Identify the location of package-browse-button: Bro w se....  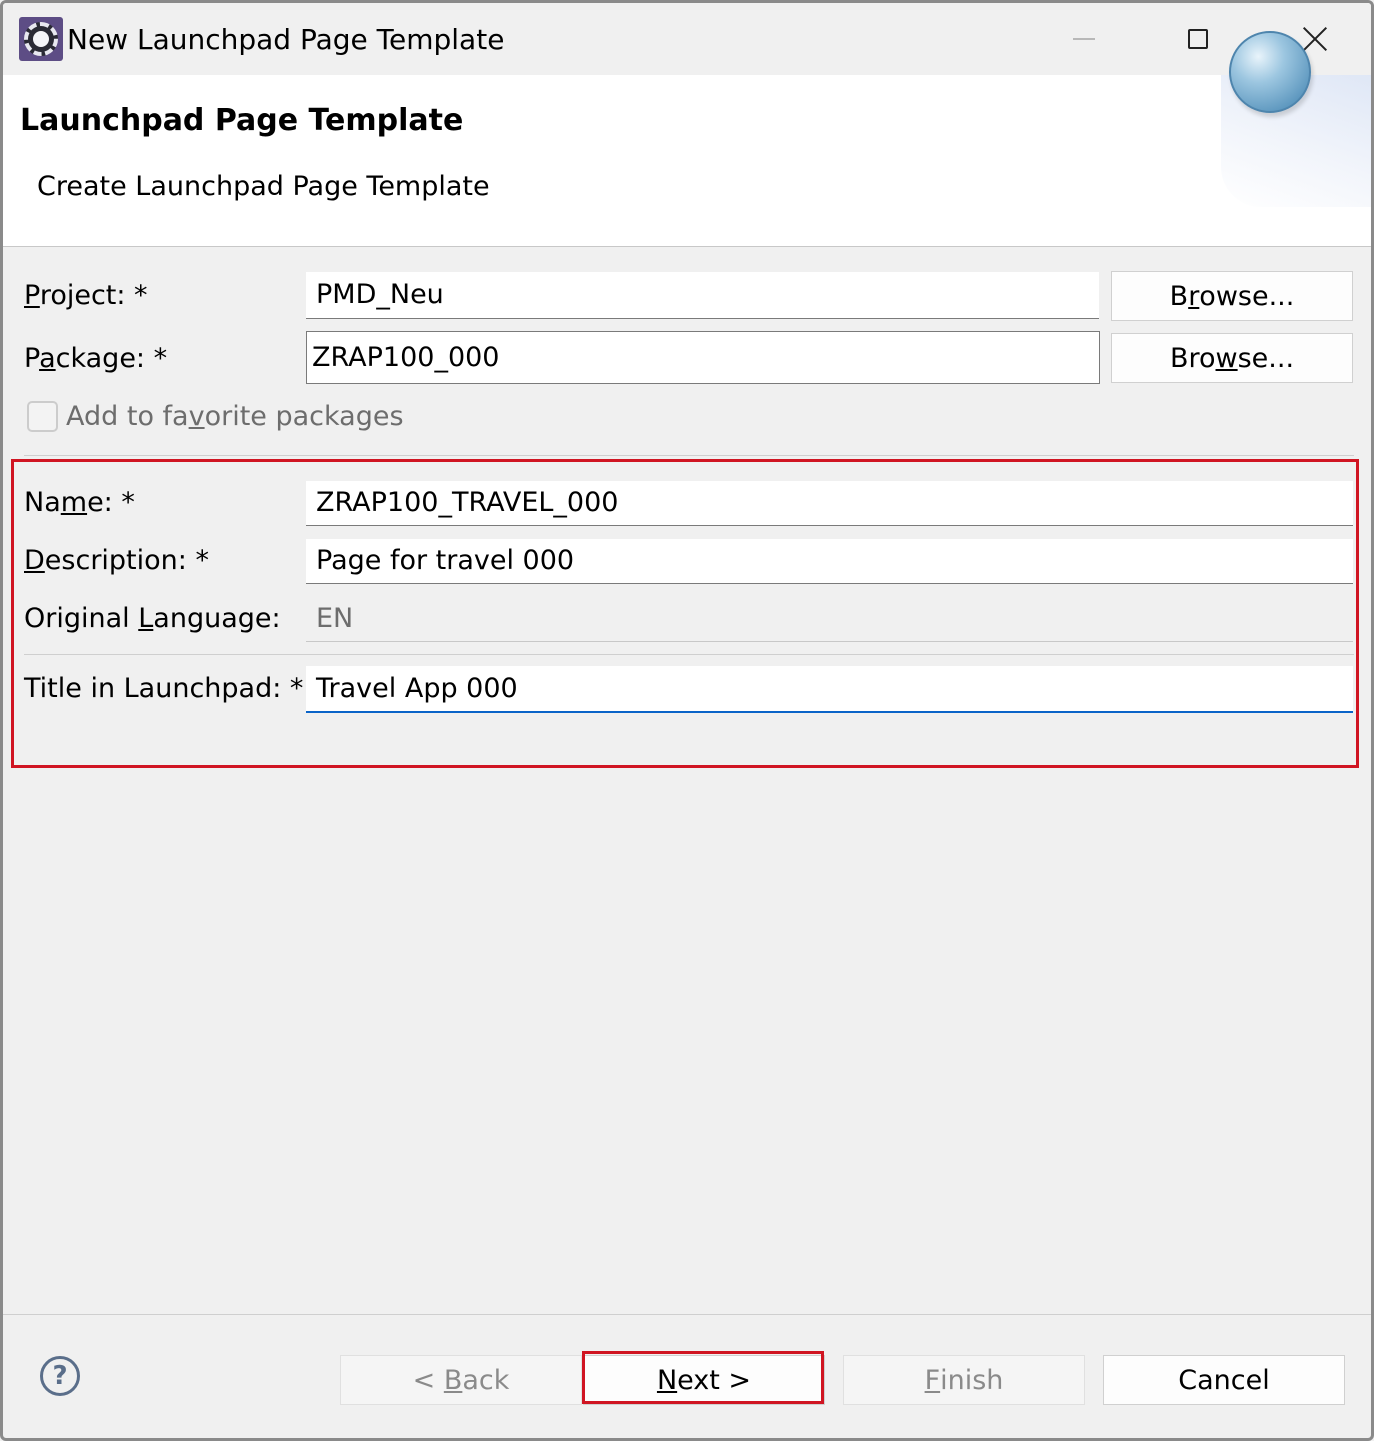
(1232, 358).